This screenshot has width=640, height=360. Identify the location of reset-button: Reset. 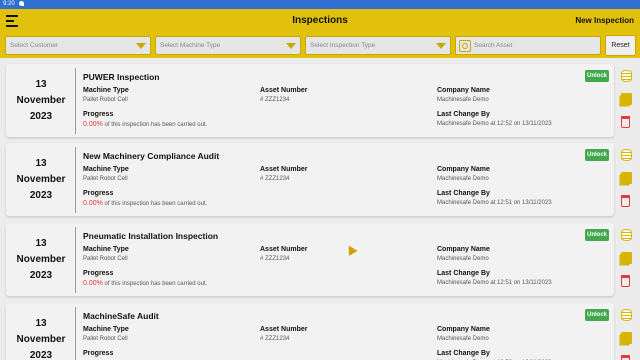
(620, 45).